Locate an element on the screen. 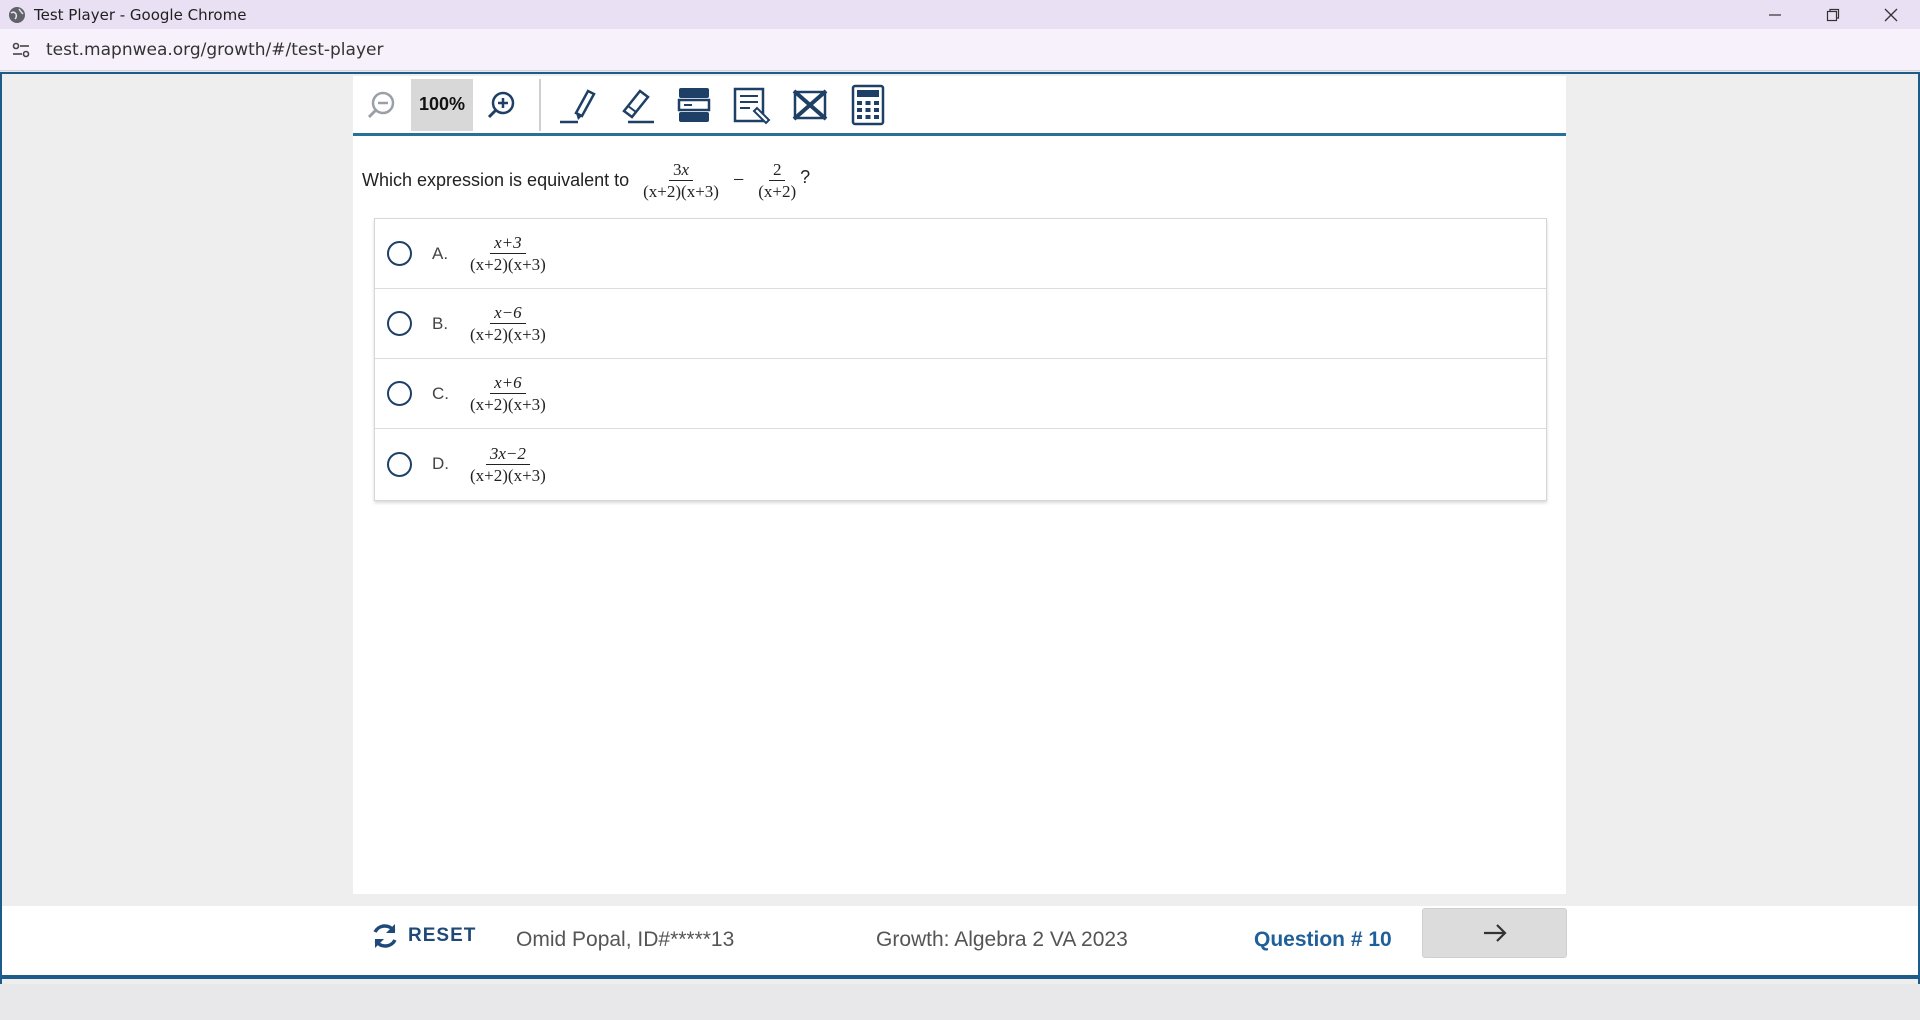 The image size is (1920, 1020). restore-icon is located at coordinates (1833, 14).